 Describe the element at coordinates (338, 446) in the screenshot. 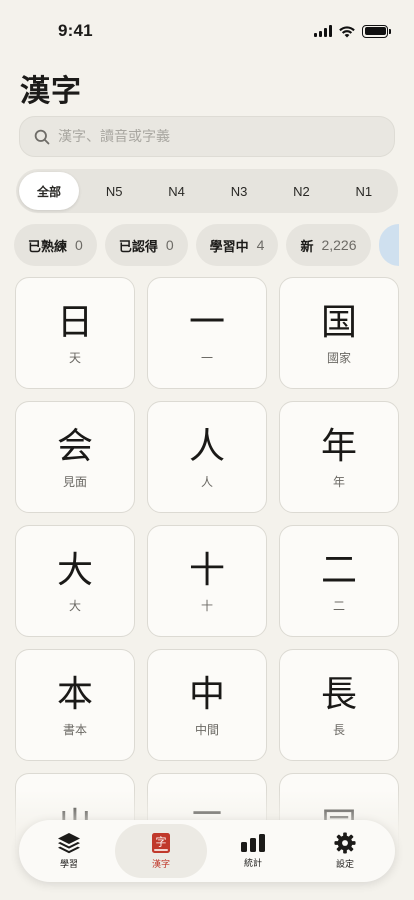

I see `kanji-char: 年` at that location.